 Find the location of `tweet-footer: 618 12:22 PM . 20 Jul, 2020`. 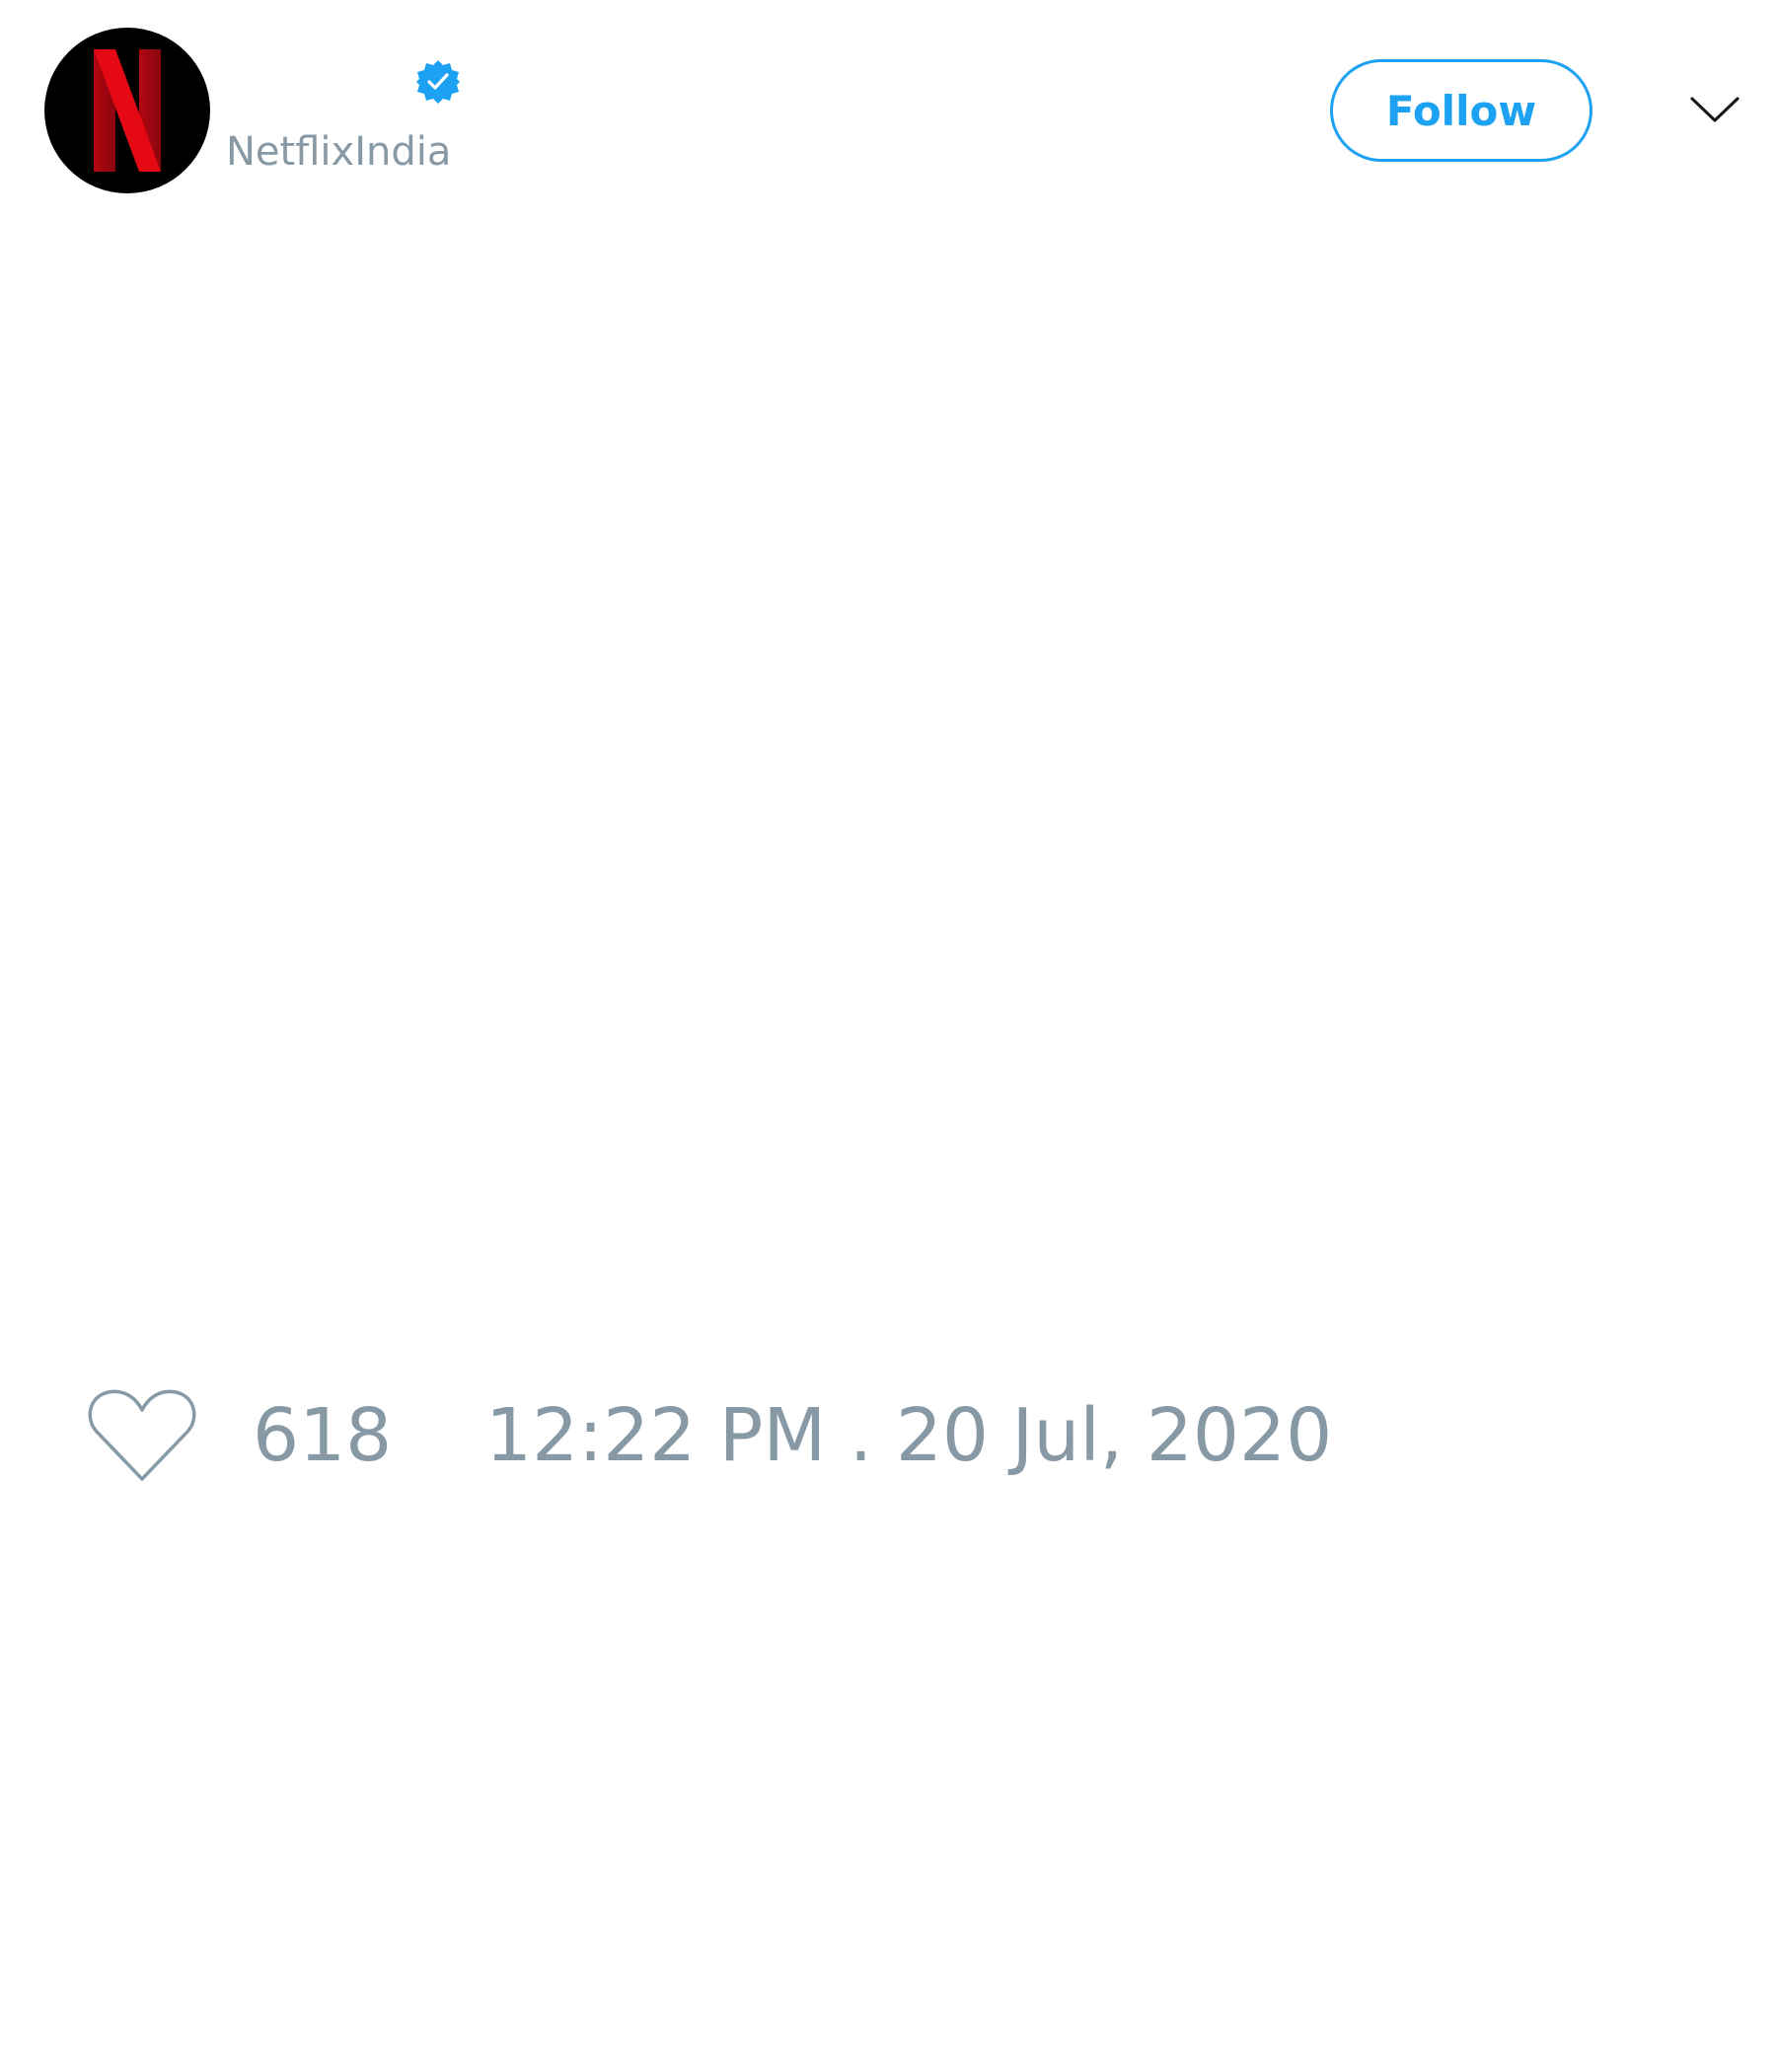

tweet-footer: 618 12:22 PM . 20 Jul, 2020 is located at coordinates (888, 1436).